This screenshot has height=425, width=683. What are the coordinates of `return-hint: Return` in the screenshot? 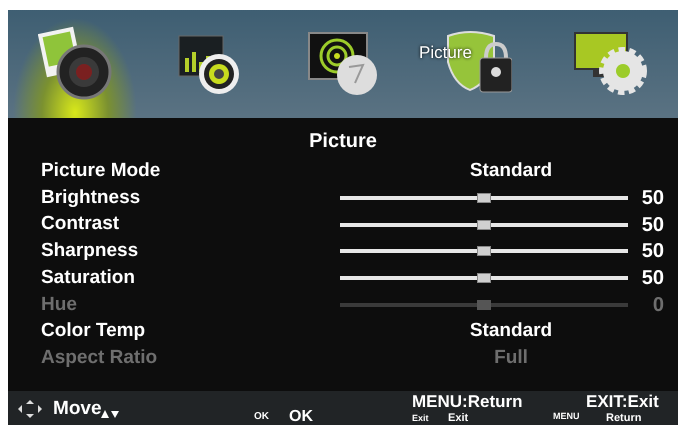 It's located at (624, 418).